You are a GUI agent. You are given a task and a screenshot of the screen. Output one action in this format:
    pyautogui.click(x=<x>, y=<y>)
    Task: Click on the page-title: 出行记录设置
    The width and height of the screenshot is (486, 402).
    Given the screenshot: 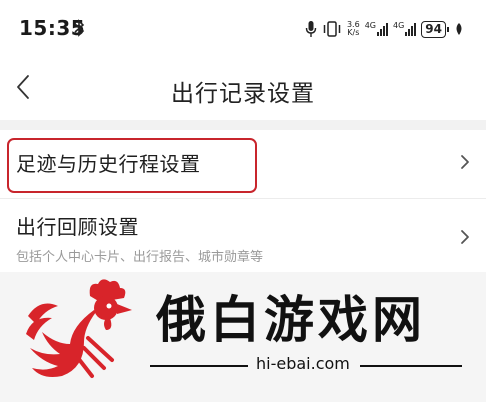 What is the action you would take?
    pyautogui.click(x=243, y=94)
    